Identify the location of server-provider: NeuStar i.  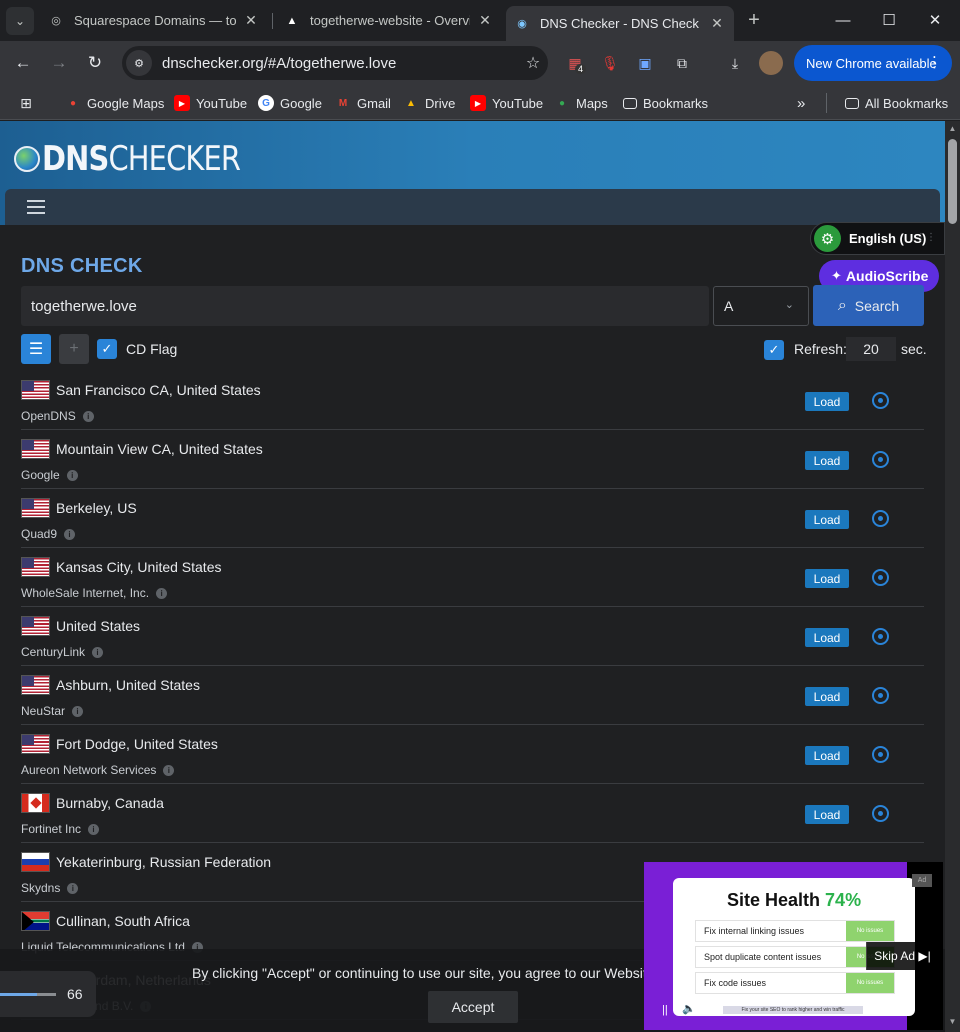
(52, 711).